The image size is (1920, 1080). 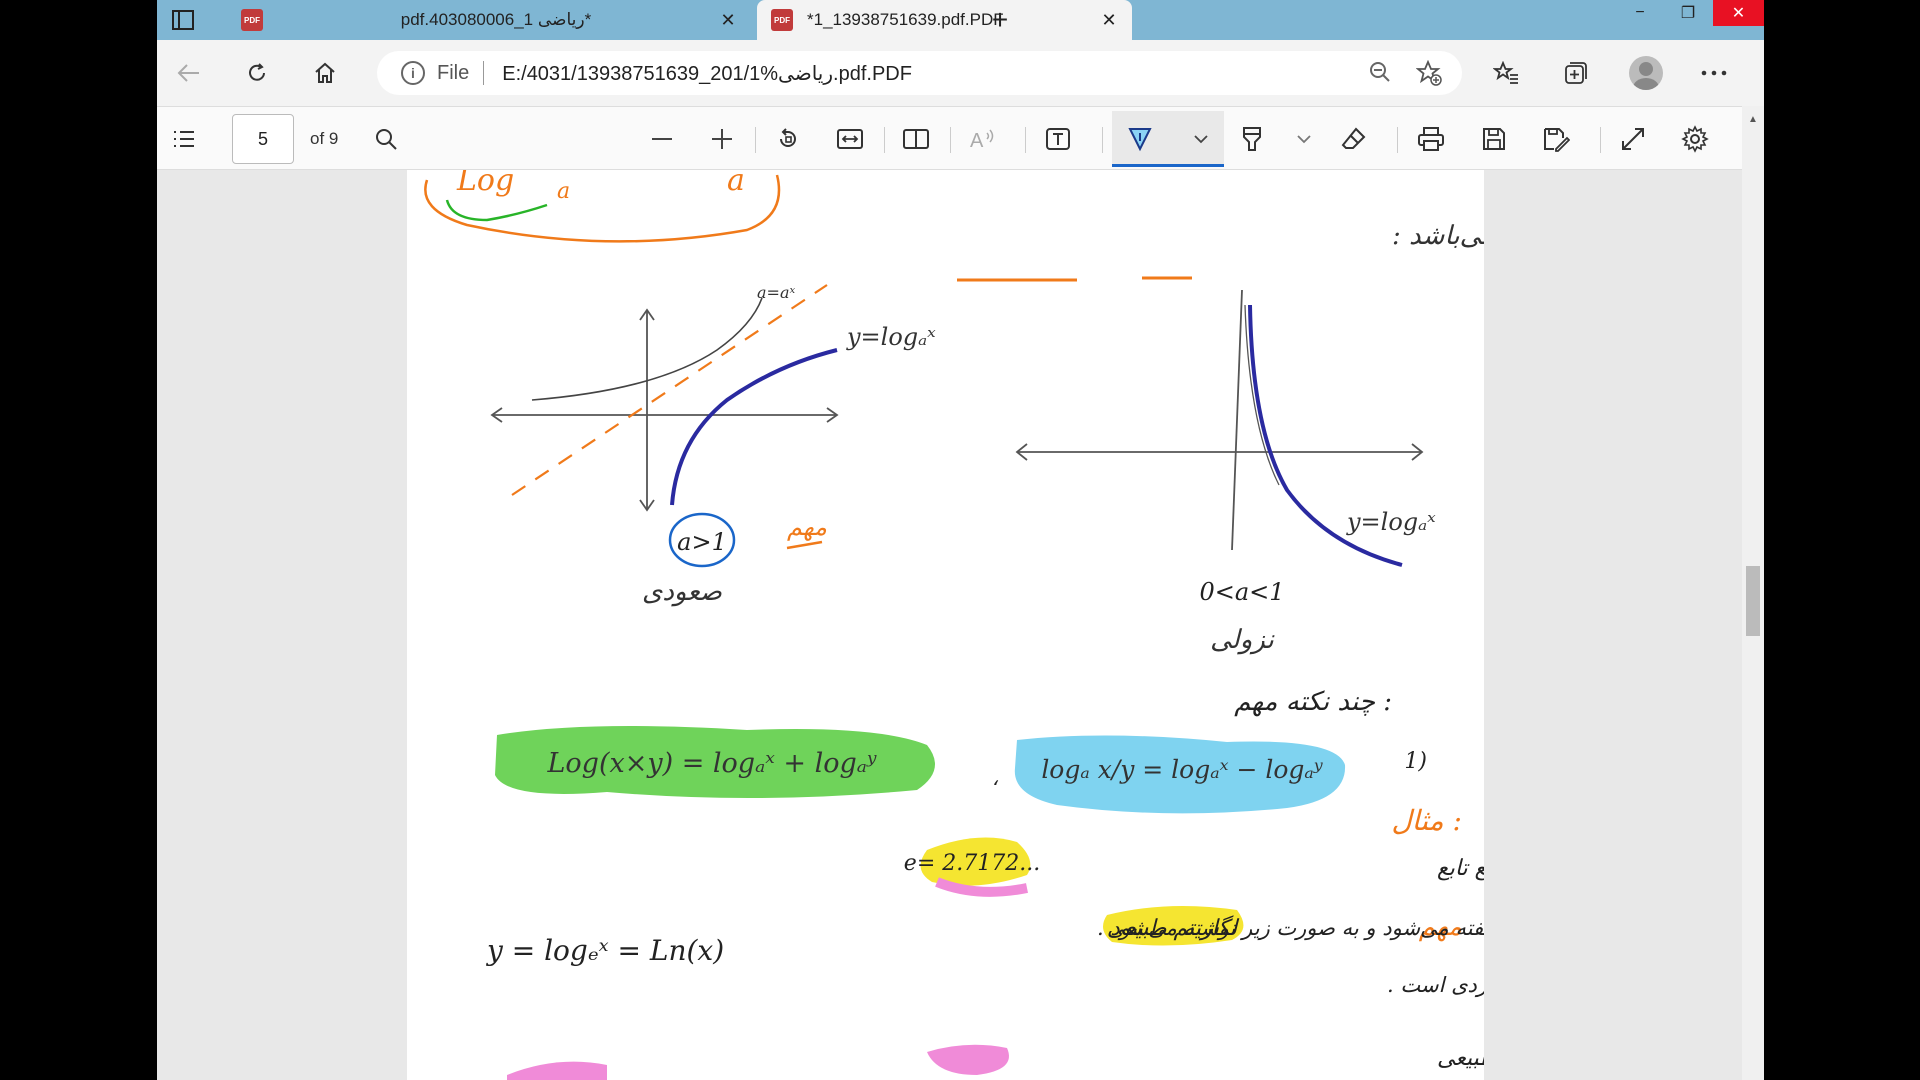 I want to click on save-as-icon, so click(x=1557, y=140).